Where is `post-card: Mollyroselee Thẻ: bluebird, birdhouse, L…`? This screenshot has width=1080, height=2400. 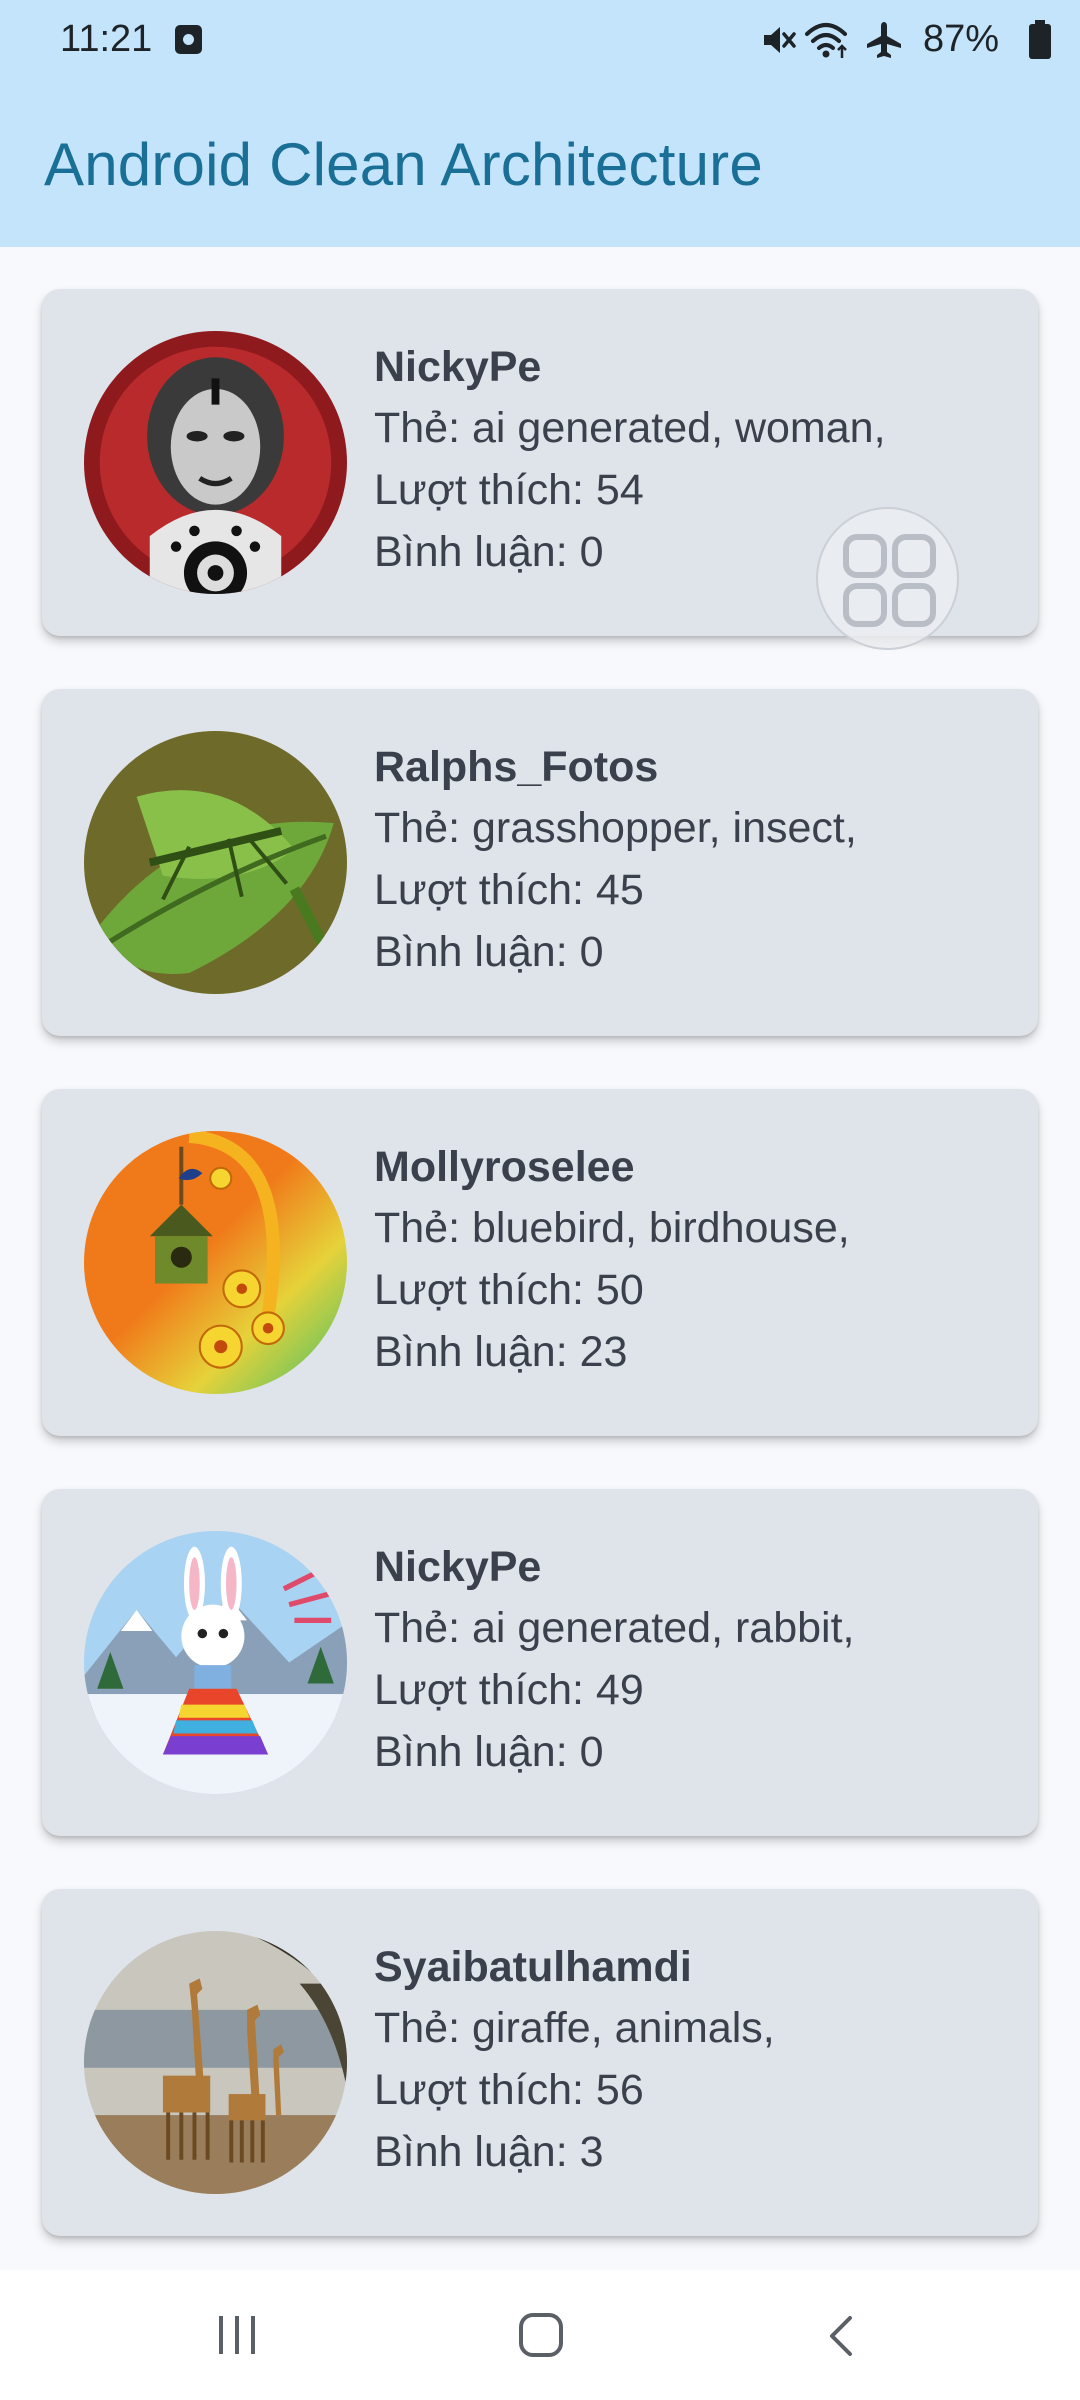
post-card: Mollyroselee Thẻ: bluebird, birdhouse, L… is located at coordinates (540, 1262).